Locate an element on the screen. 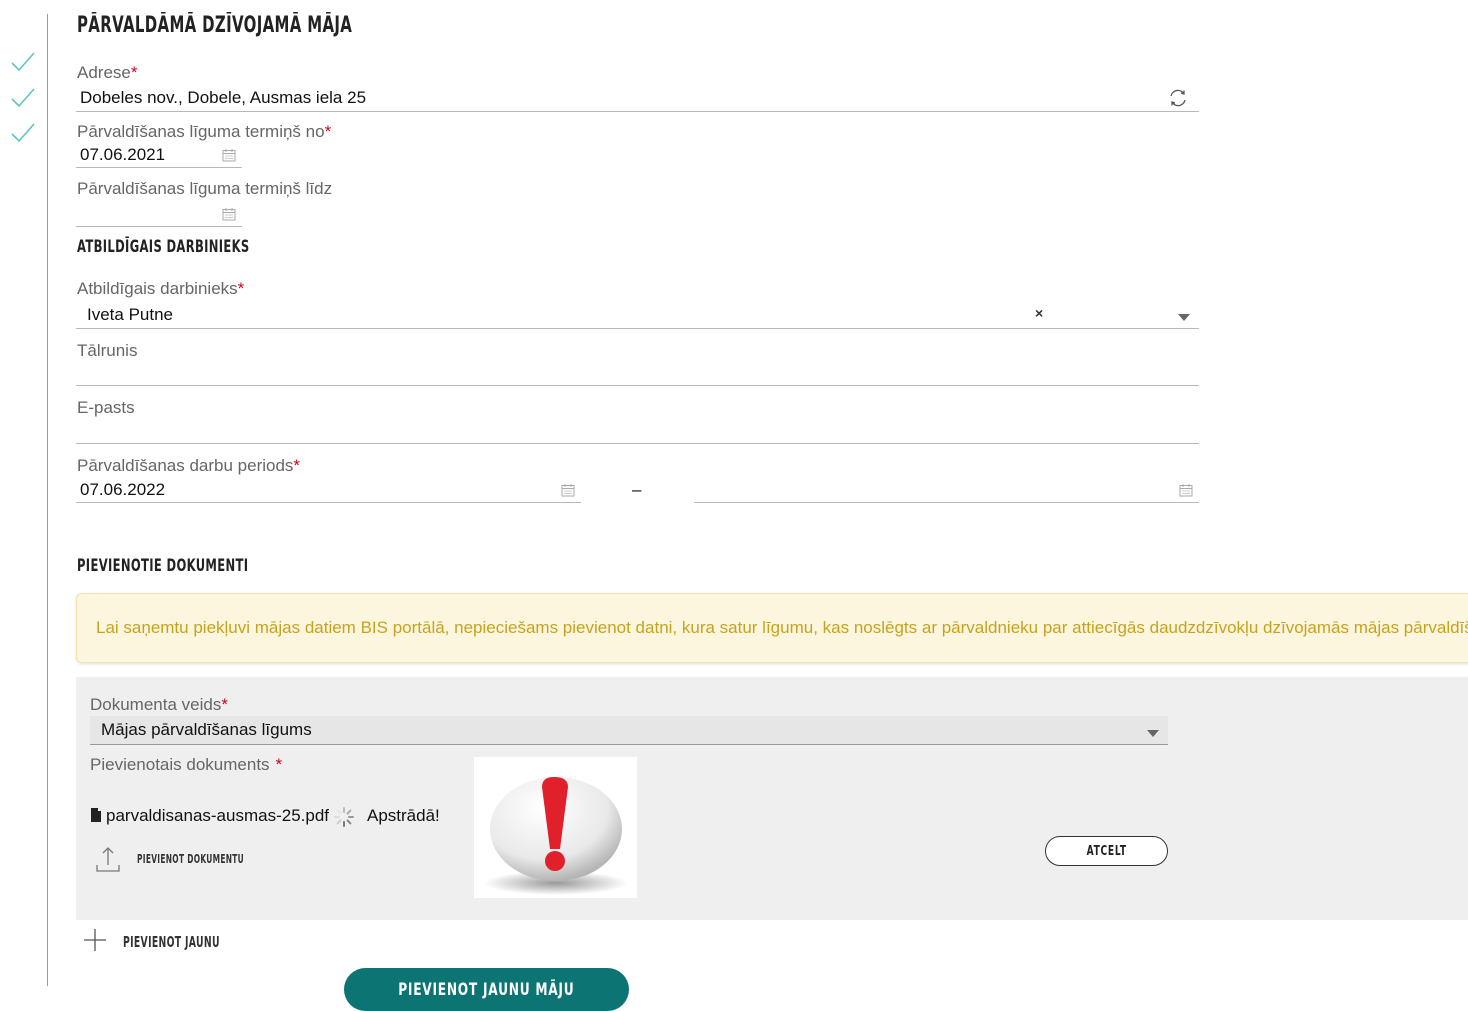  processing-status: Apstrādā! is located at coordinates (403, 815).